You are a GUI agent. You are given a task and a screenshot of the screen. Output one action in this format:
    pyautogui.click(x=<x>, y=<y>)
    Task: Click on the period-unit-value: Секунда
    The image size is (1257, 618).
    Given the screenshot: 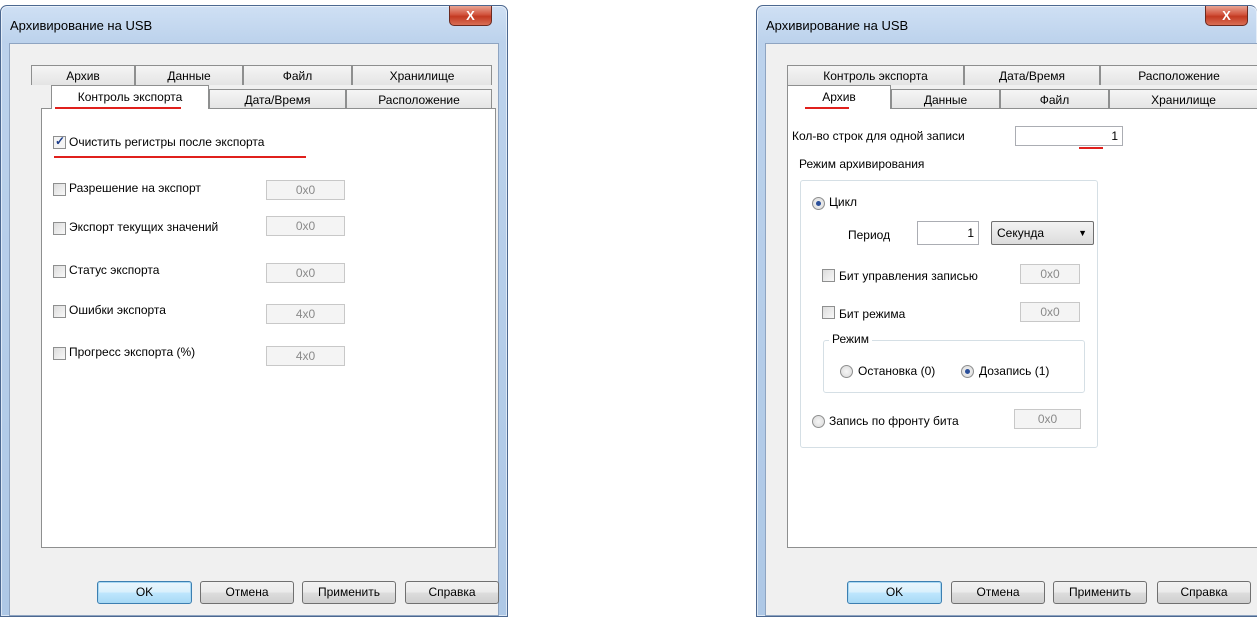 What is the action you would take?
    pyautogui.click(x=1021, y=233)
    